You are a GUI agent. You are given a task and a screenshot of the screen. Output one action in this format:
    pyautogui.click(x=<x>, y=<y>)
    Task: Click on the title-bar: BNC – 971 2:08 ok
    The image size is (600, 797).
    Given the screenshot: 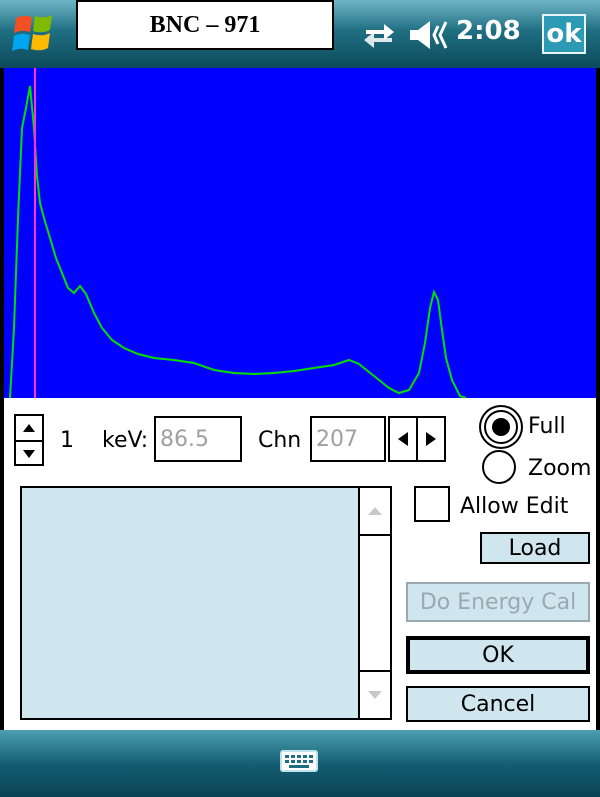 What is the action you would take?
    pyautogui.click(x=300, y=34)
    